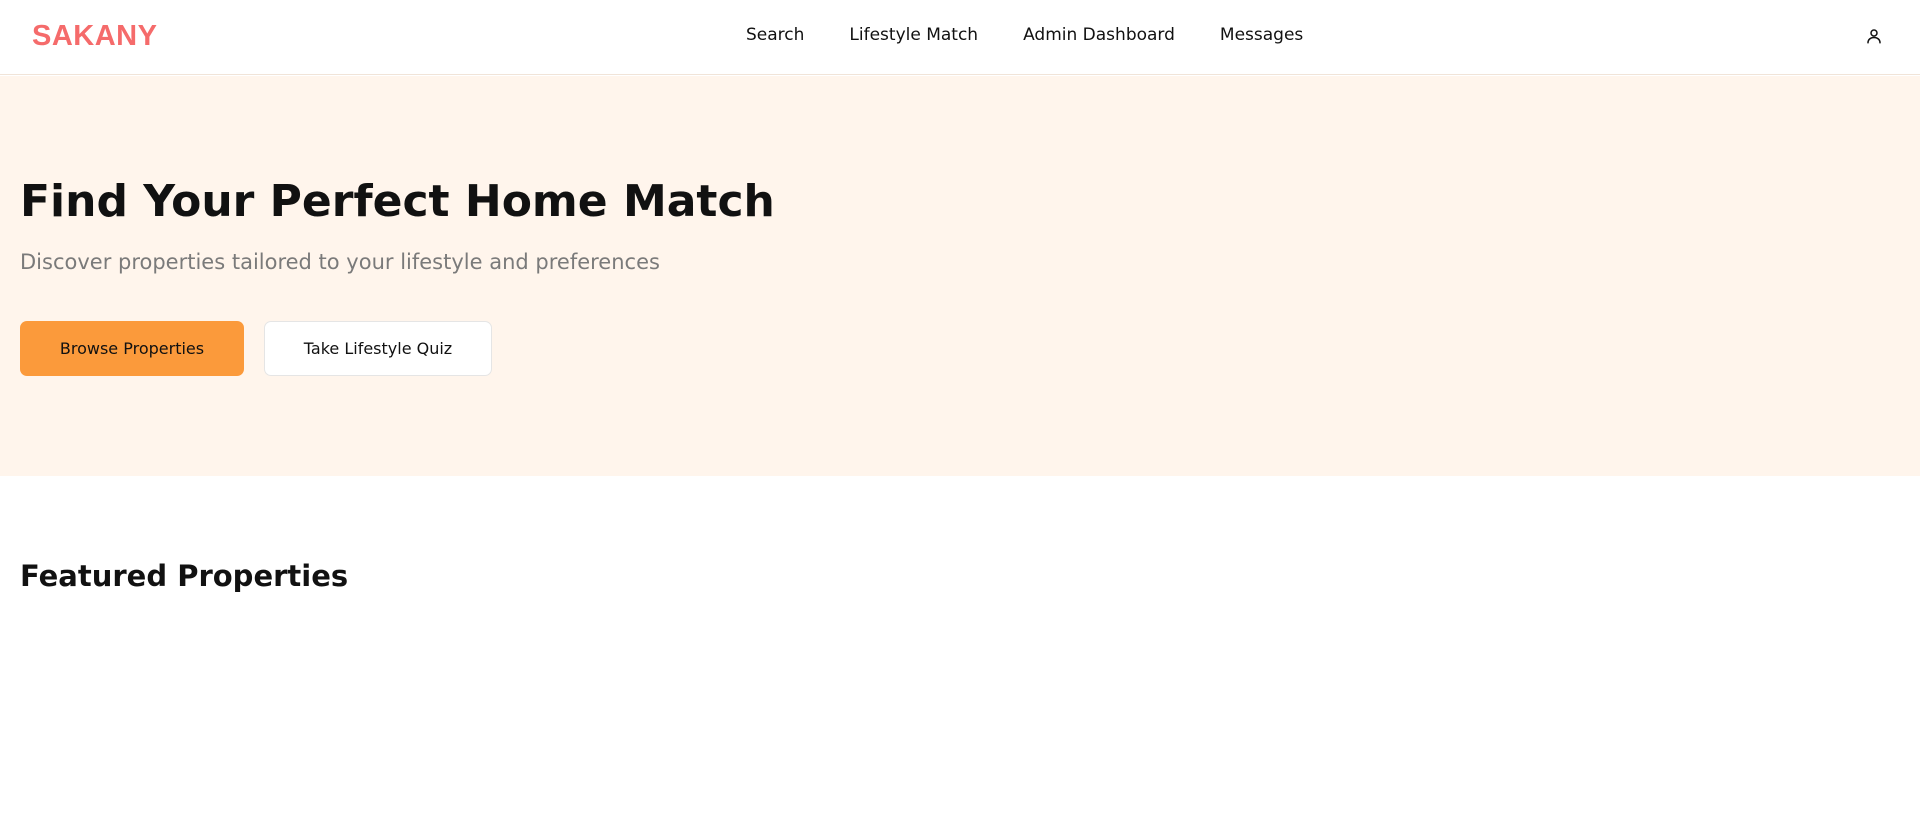 This screenshot has height=819, width=1920. Describe the element at coordinates (378, 348) in the screenshot. I see `take-lifestyle-quiz-button: Take Lifestyle Quiz` at that location.